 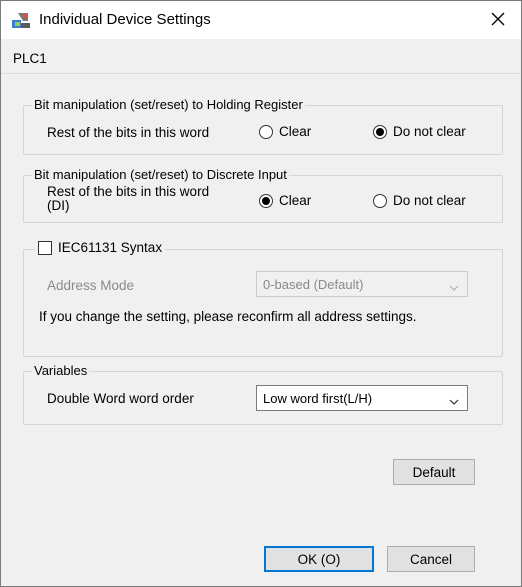 I want to click on variables-legend: Variables, so click(x=61, y=370).